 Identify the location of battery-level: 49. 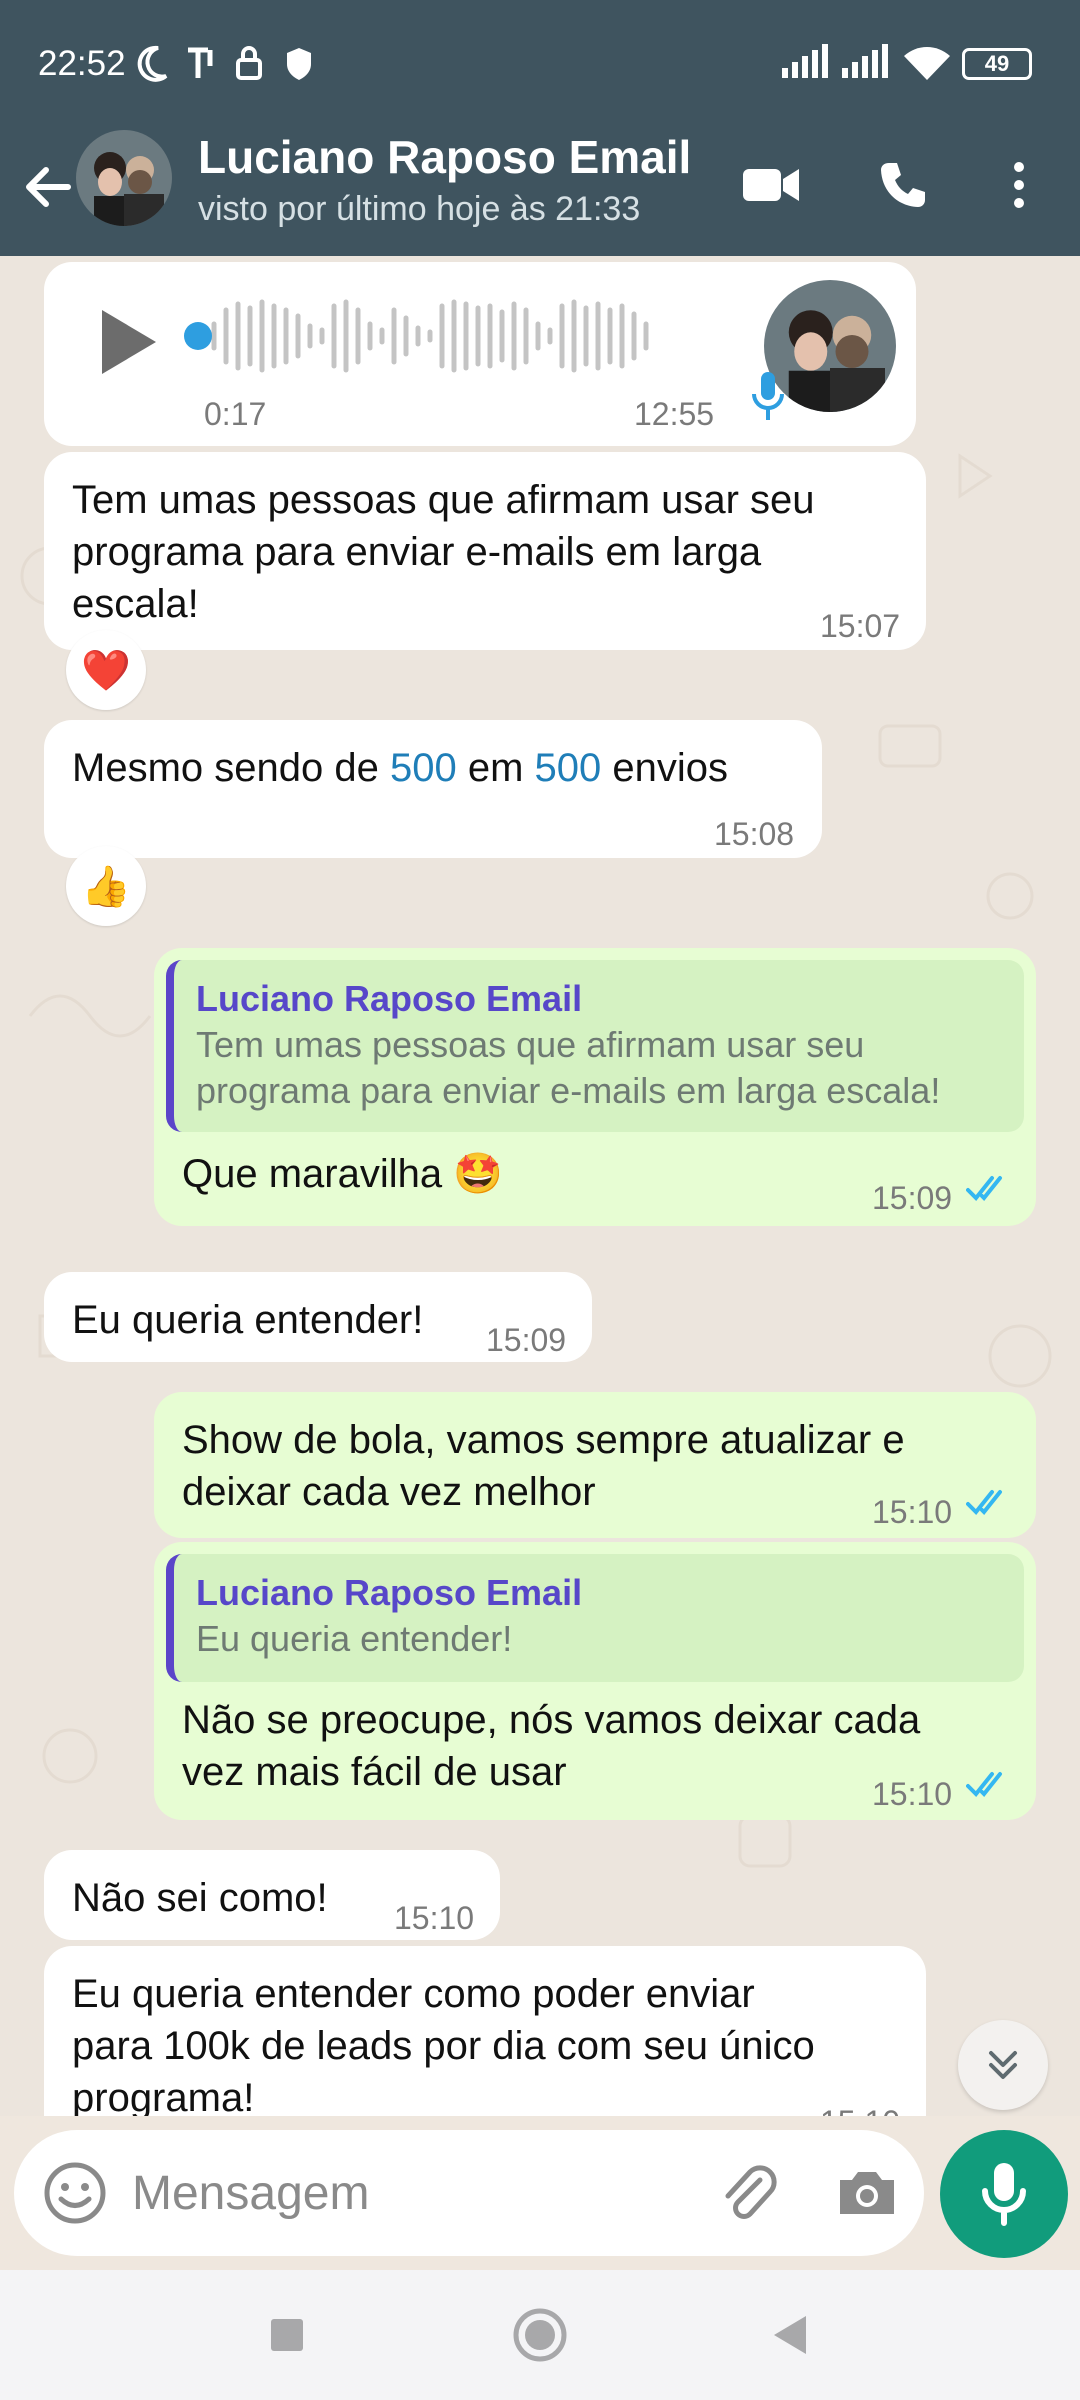
(997, 63).